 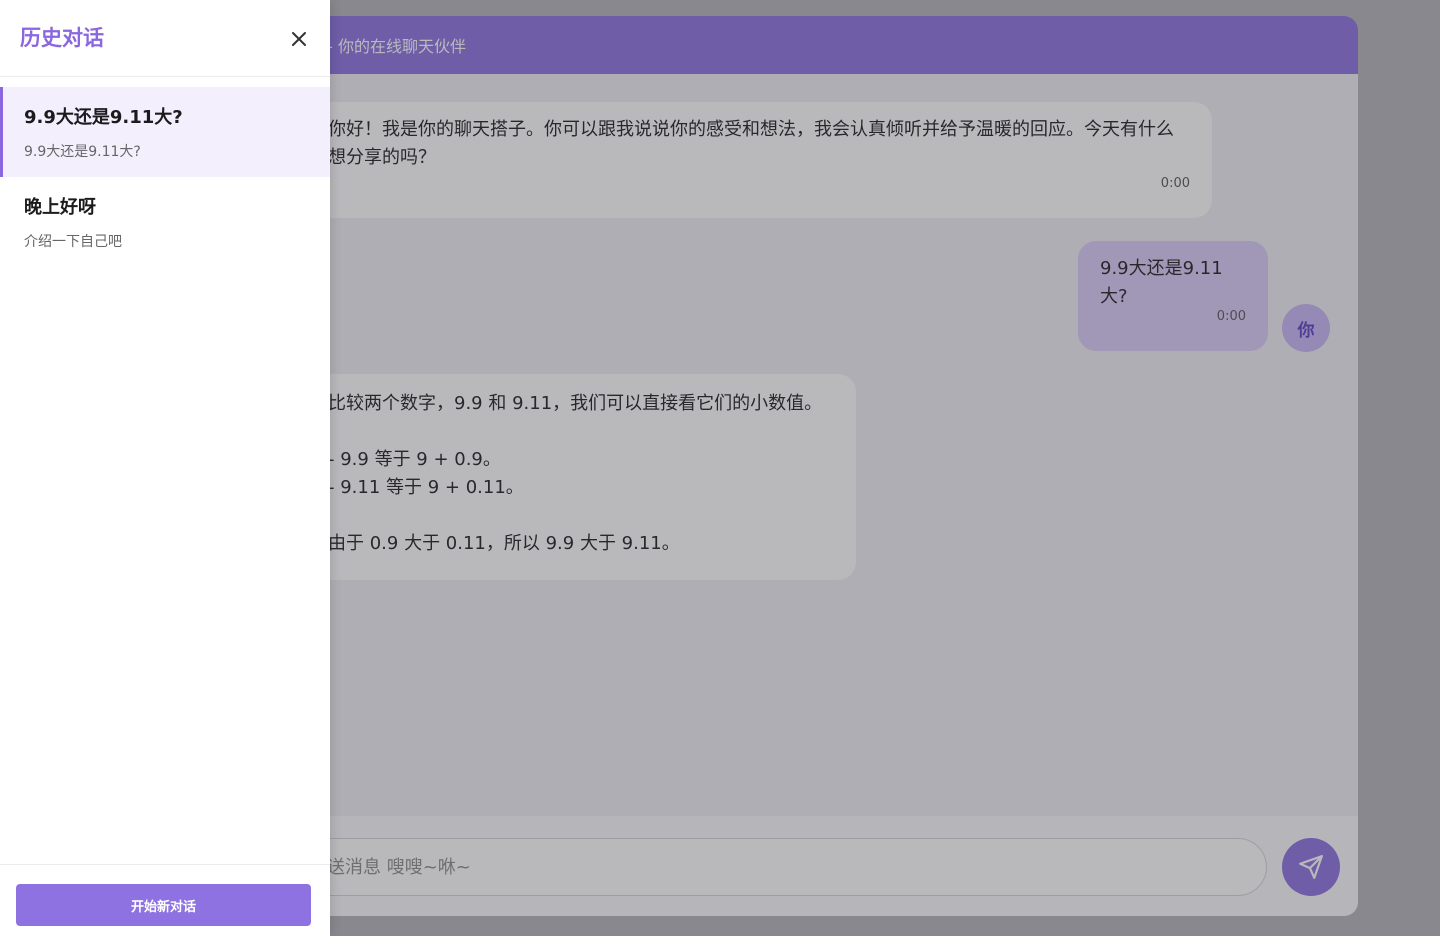 I want to click on history-item-title: 晚上好呀, so click(x=60, y=207).